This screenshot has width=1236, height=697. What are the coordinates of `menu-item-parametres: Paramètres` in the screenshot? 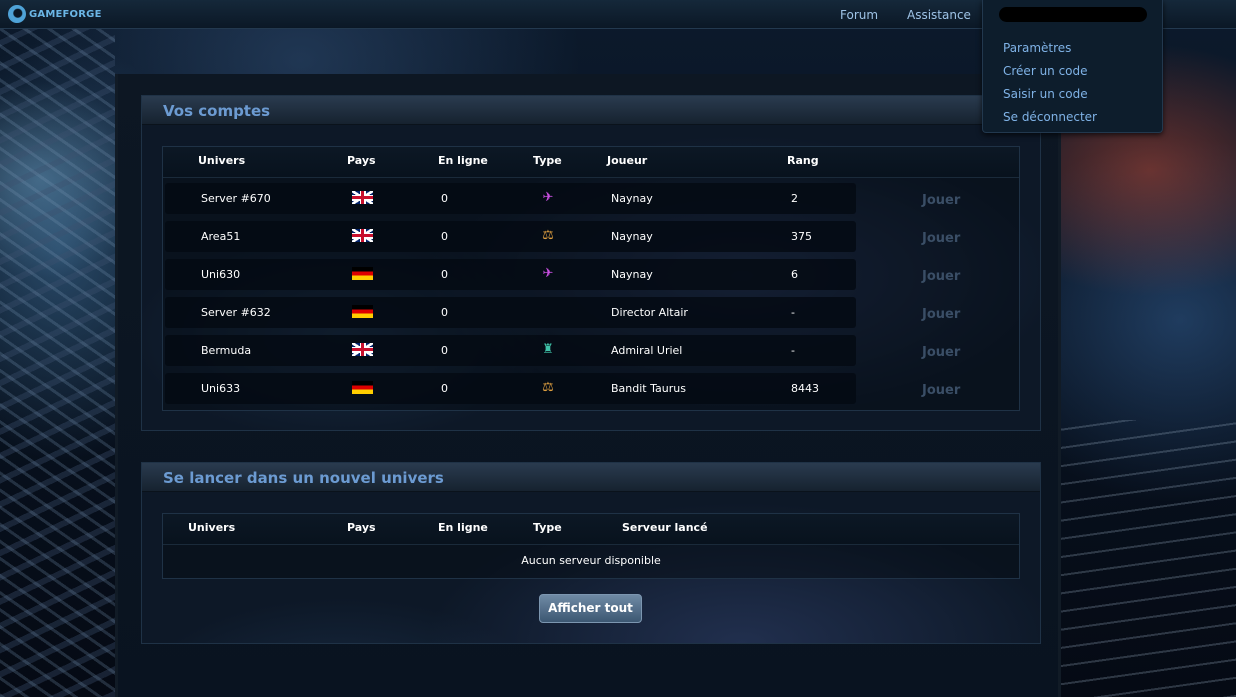 It's located at (1037, 48).